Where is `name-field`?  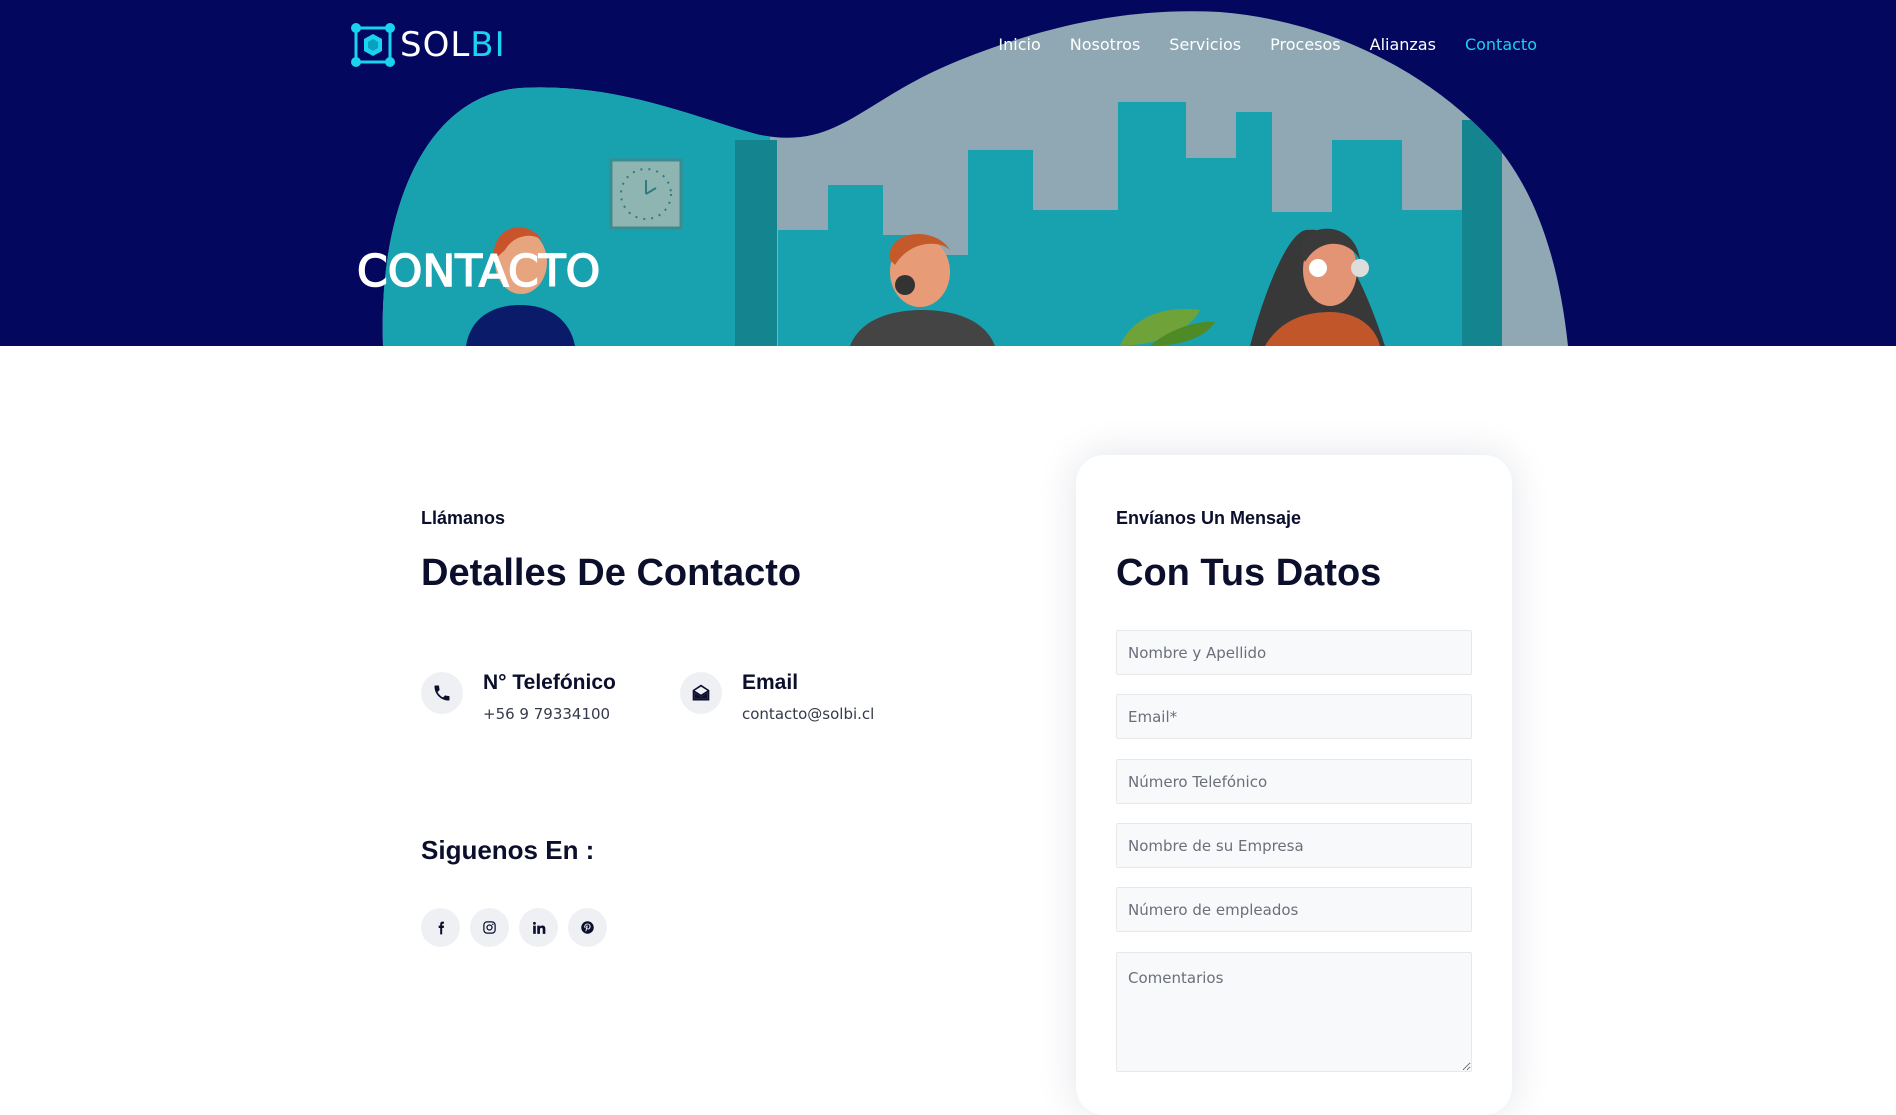
name-field is located at coordinates (1294, 652).